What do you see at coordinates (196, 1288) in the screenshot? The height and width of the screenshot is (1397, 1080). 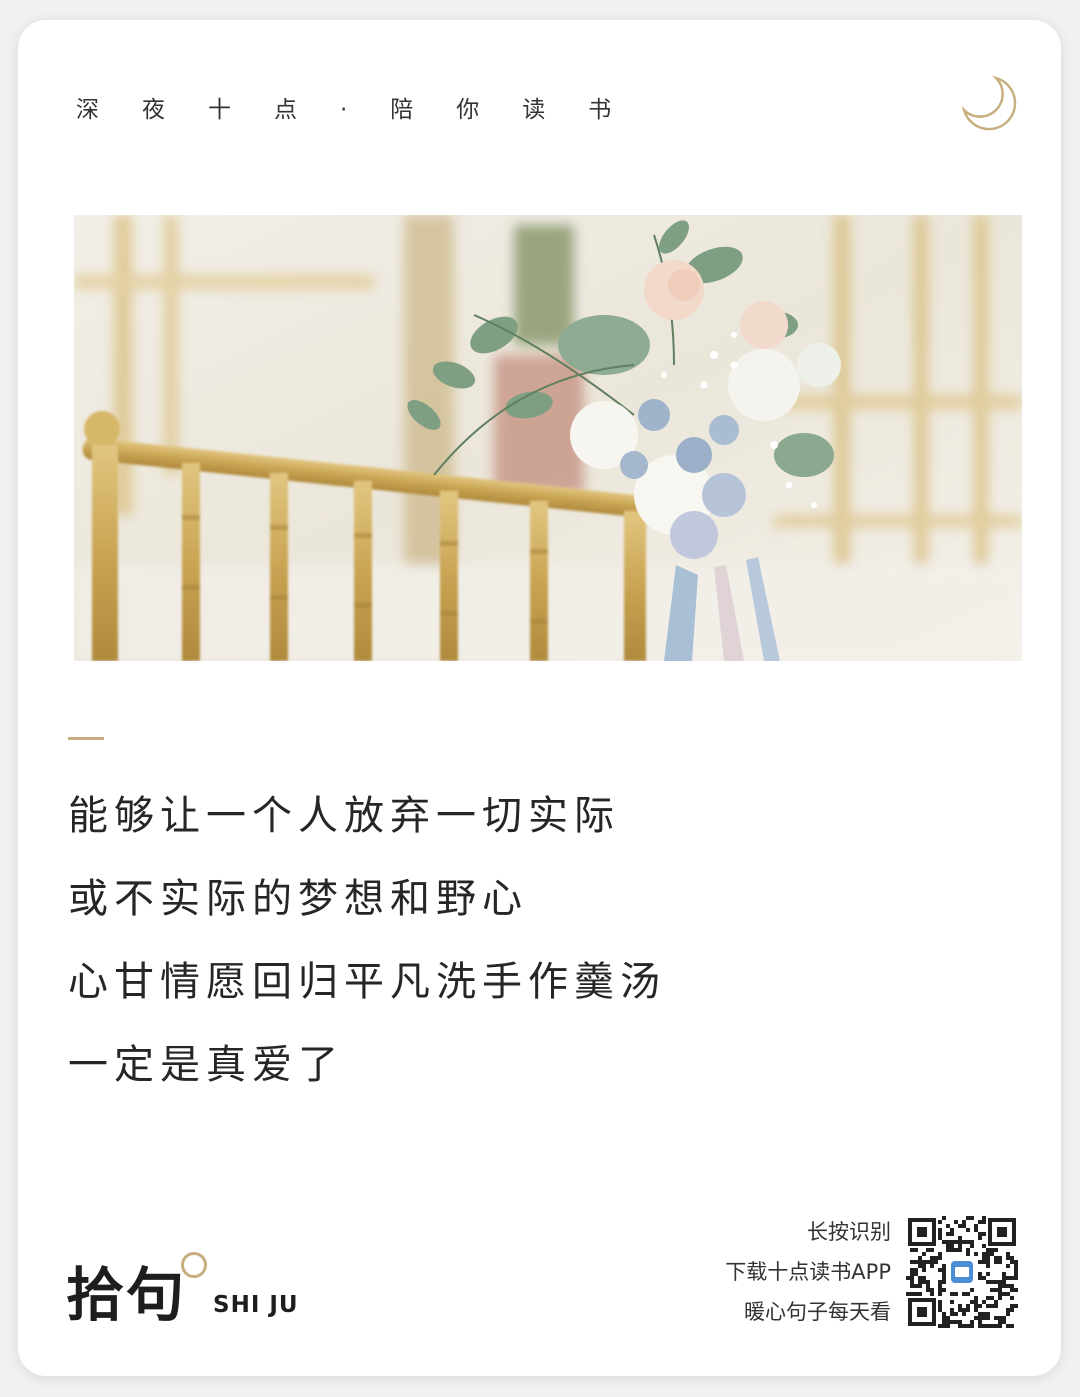 I see `brand-logo: 拾句 SHI JU` at bounding box center [196, 1288].